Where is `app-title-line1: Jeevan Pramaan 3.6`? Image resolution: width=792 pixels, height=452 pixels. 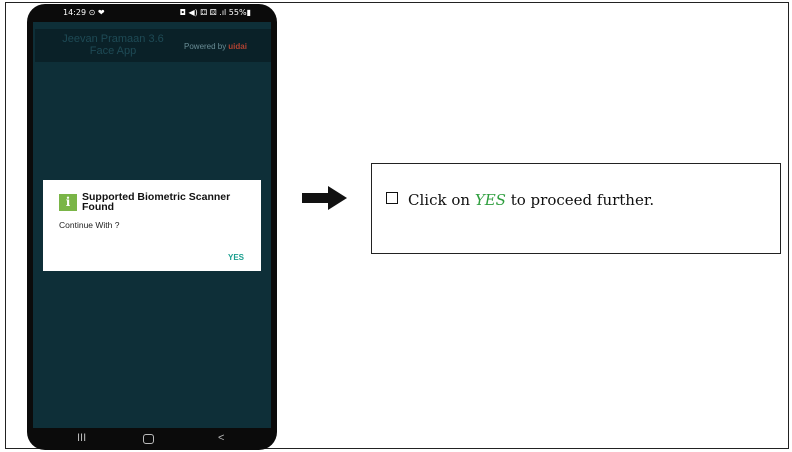
app-title-line1: Jeevan Pramaan 3.6 is located at coordinates (113, 39).